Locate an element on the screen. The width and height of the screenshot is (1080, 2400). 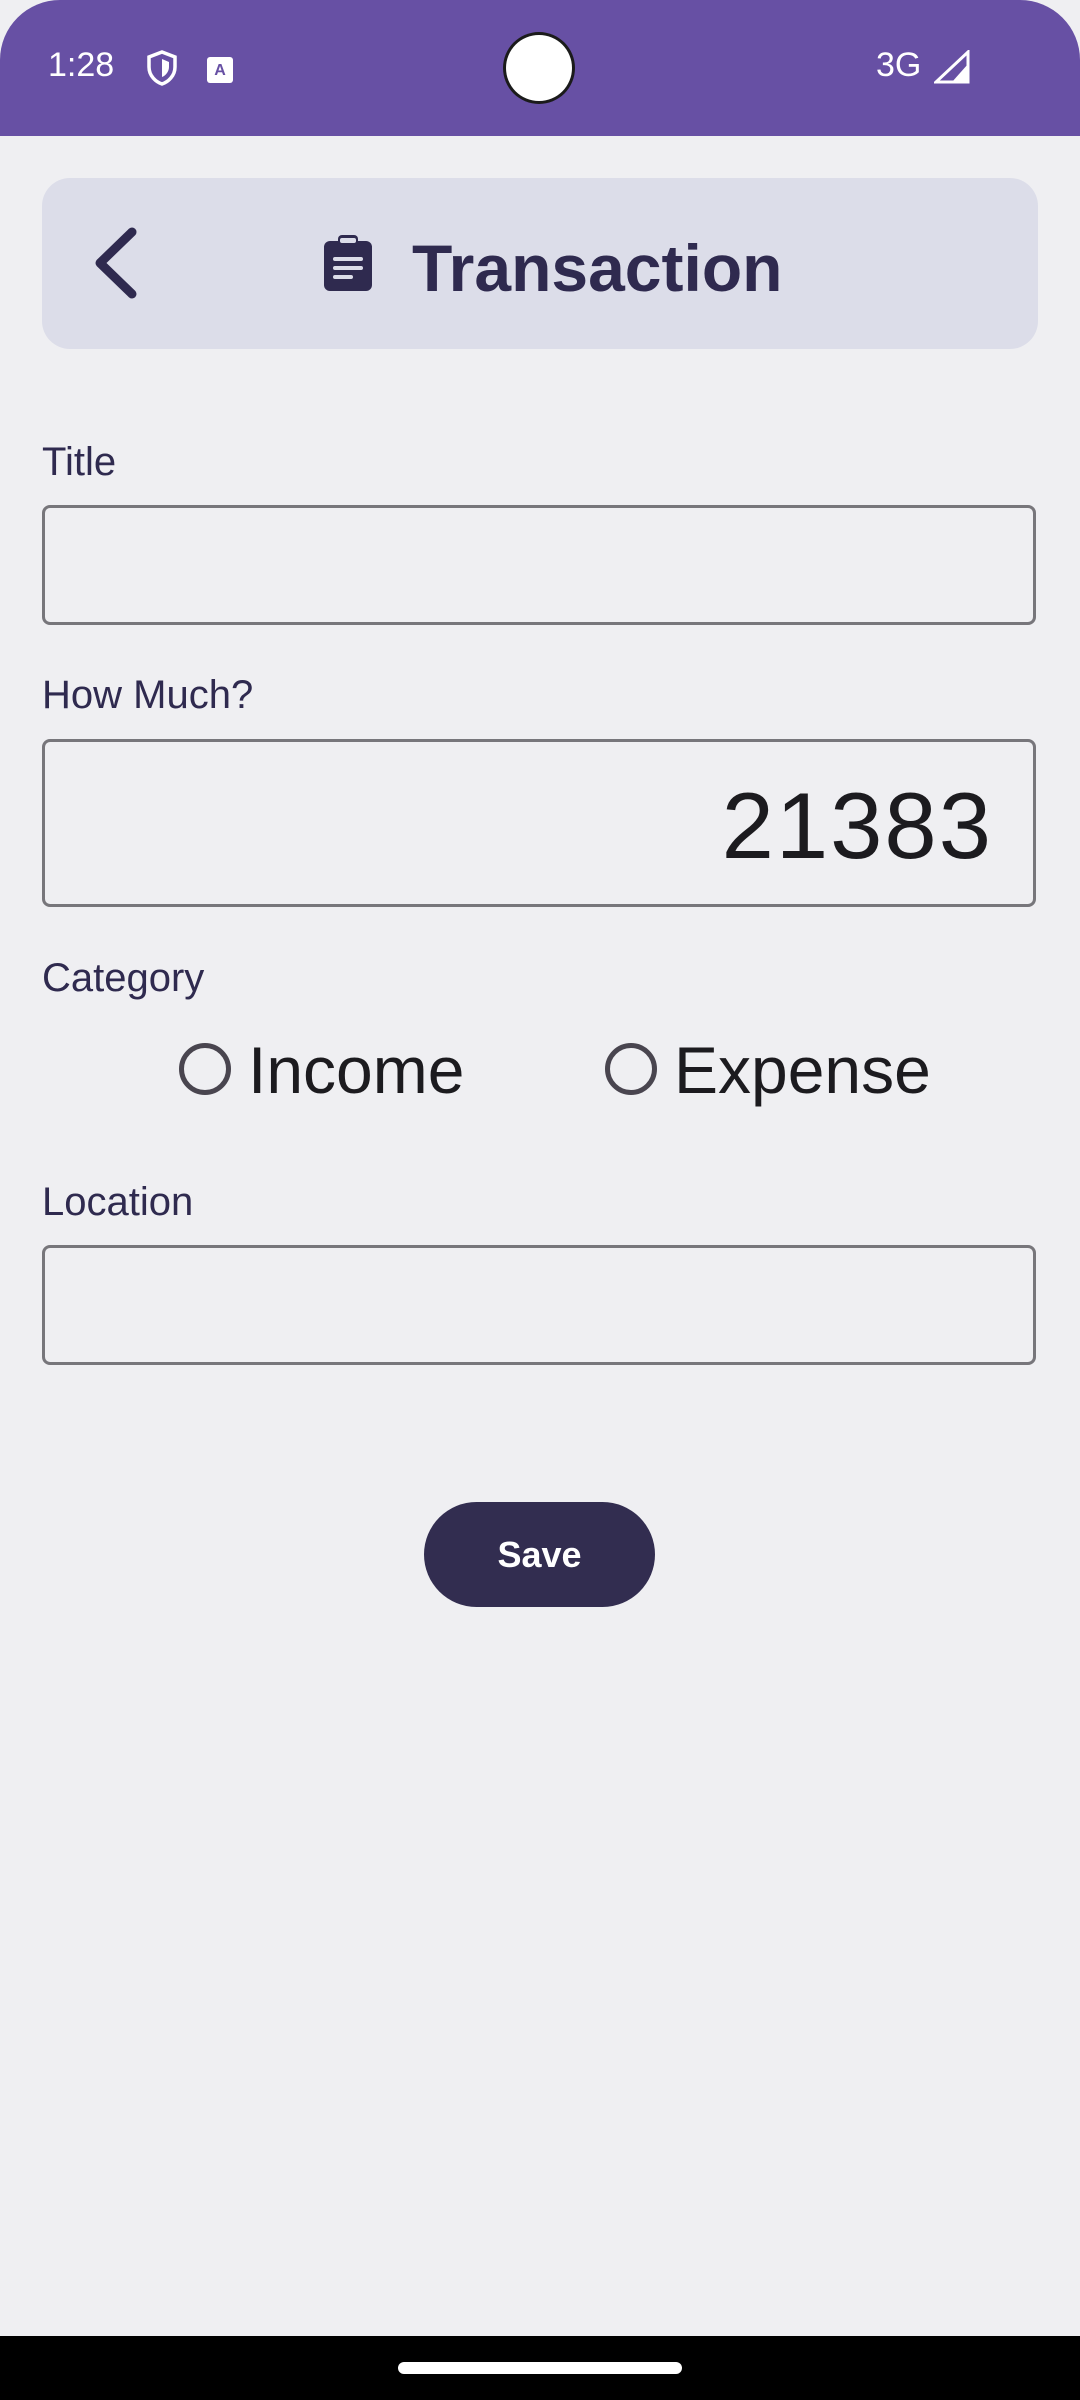
status-time: 1:28 is located at coordinates (81, 65).